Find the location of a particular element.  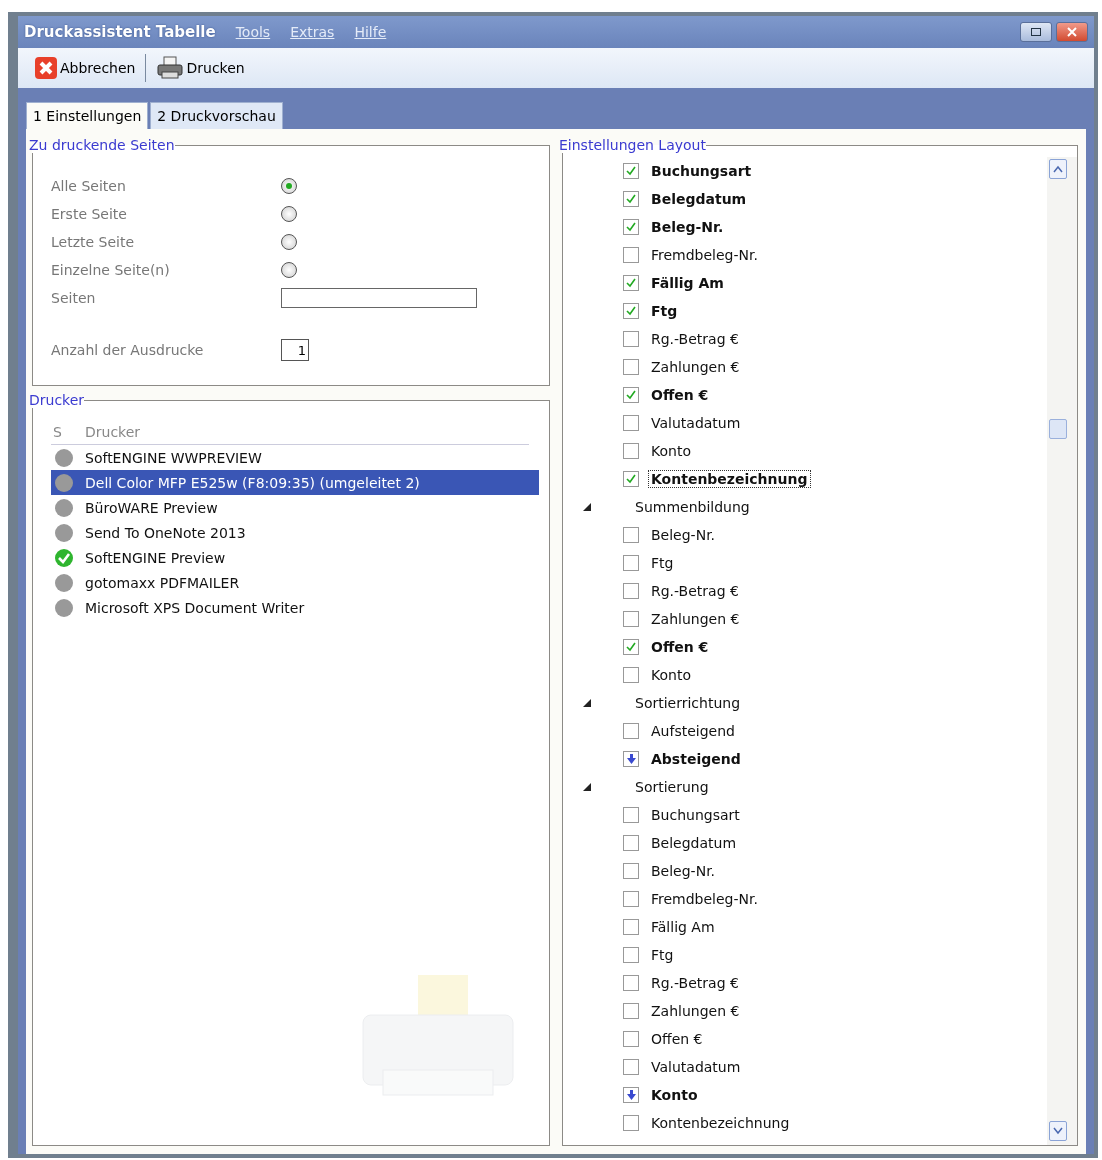

printer-row: Dell Color MFP E525w (F8:09:35) (umgeleitet 2) is located at coordinates (295, 482).